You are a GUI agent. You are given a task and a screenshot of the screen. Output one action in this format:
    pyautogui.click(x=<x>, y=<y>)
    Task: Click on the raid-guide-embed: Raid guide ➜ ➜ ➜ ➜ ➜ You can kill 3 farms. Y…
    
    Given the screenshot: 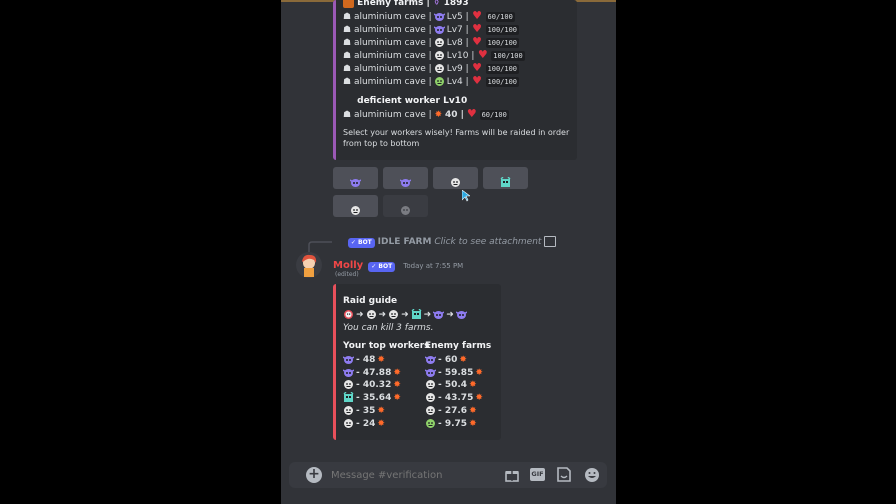 What is the action you would take?
    pyautogui.click(x=417, y=362)
    